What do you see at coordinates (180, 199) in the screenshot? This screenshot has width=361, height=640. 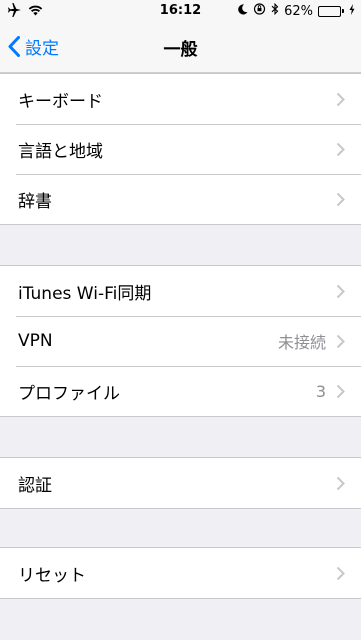 I see `row-dictionary: 辞書` at bounding box center [180, 199].